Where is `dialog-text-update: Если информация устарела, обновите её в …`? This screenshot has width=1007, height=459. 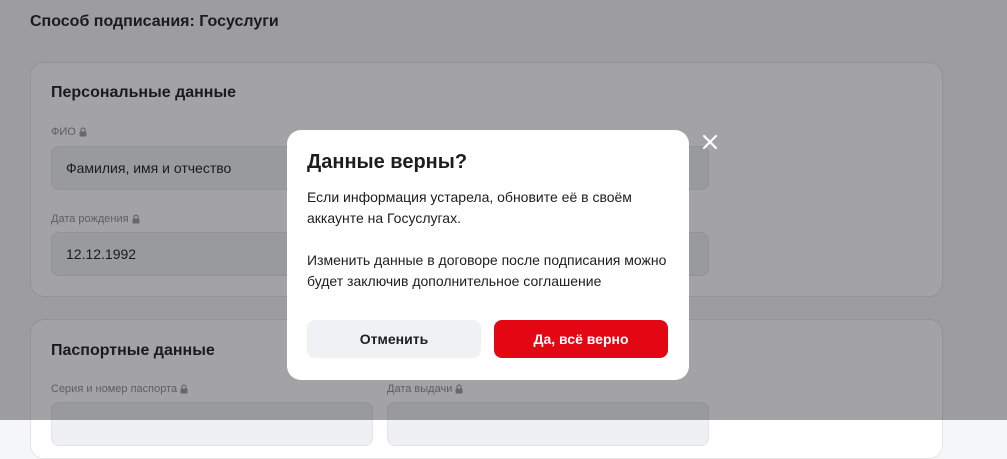
dialog-text-update: Если информация устарела, обновите её в … is located at coordinates (469, 207).